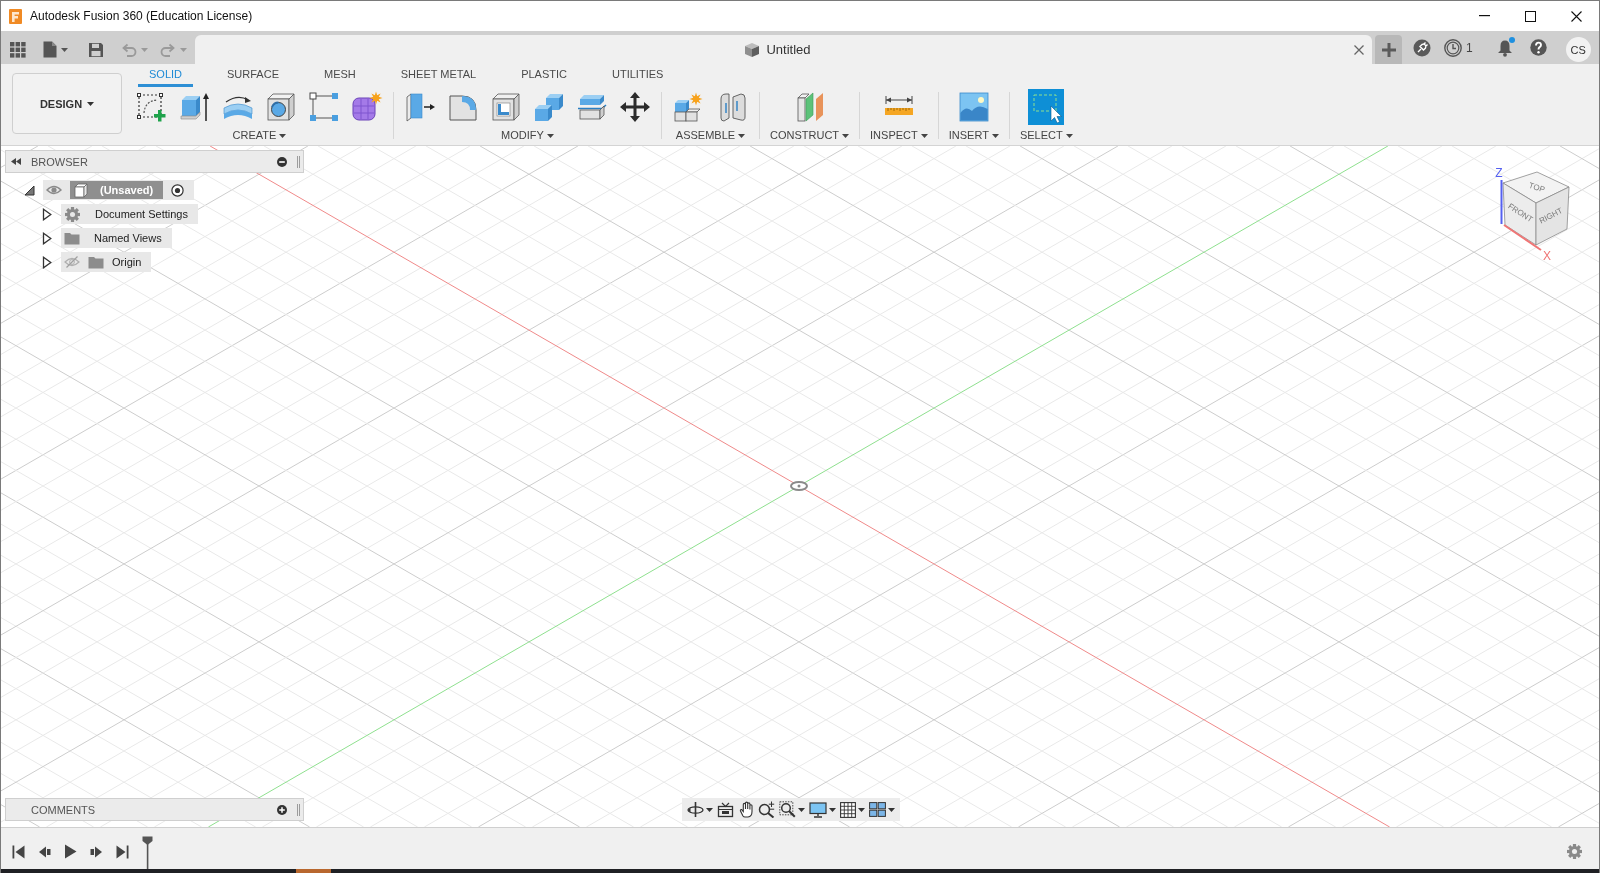 Image resolution: width=1600 pixels, height=873 pixels. What do you see at coordinates (438, 76) in the screenshot?
I see `ribbon-tab: SHEET METAL` at bounding box center [438, 76].